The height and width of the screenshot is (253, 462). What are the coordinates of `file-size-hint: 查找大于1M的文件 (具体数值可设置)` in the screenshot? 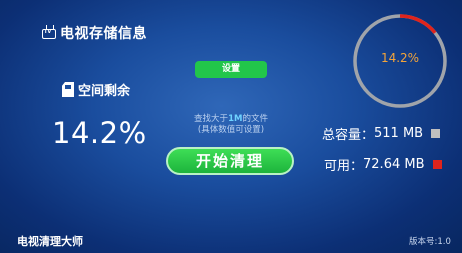 It's located at (231, 125).